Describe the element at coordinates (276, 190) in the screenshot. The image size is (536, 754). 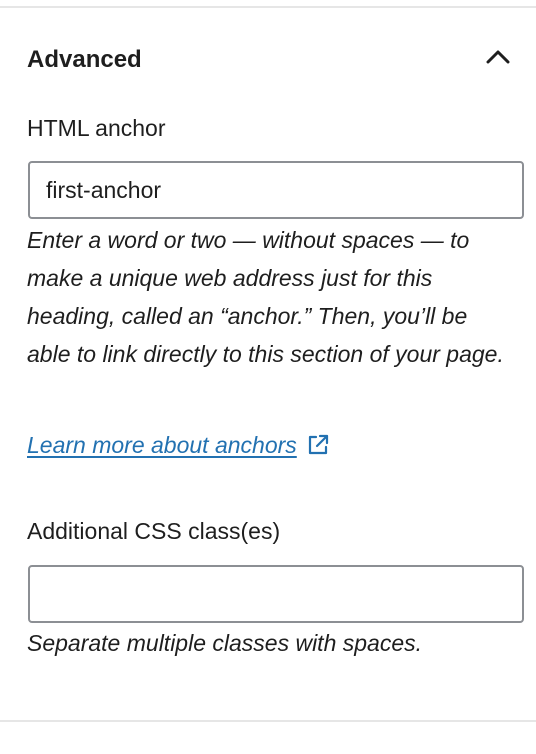
I see `html-anchor-input` at that location.